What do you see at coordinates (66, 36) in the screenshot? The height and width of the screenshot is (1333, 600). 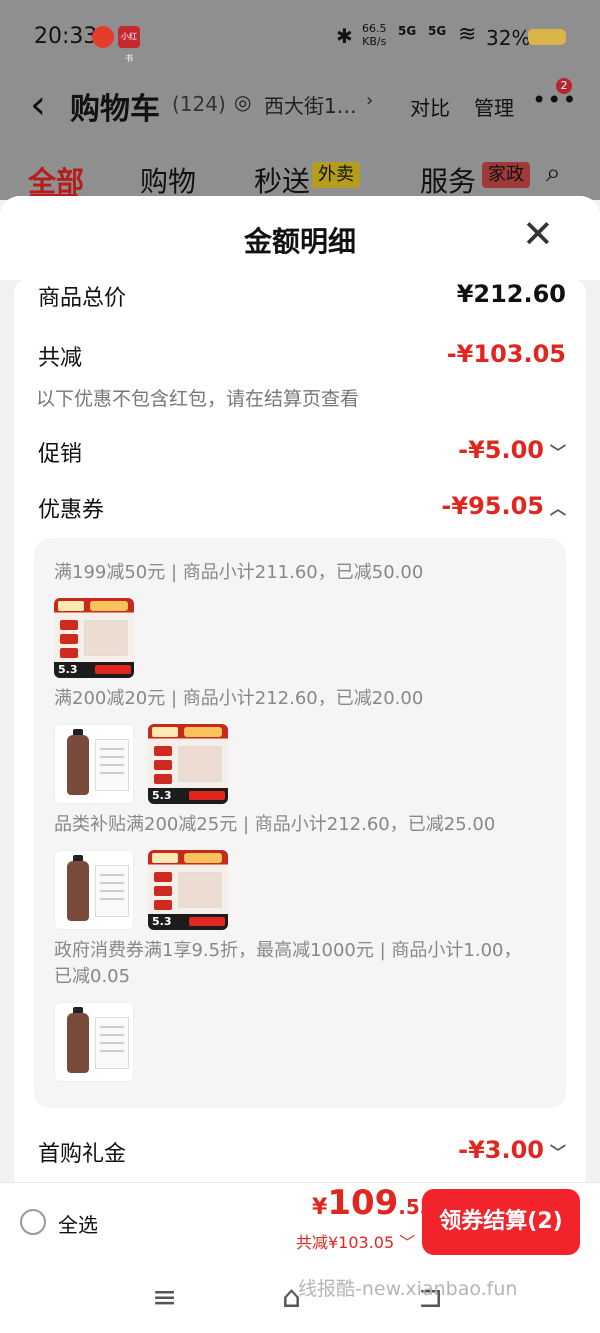 I see `status-time: 20:33` at bounding box center [66, 36].